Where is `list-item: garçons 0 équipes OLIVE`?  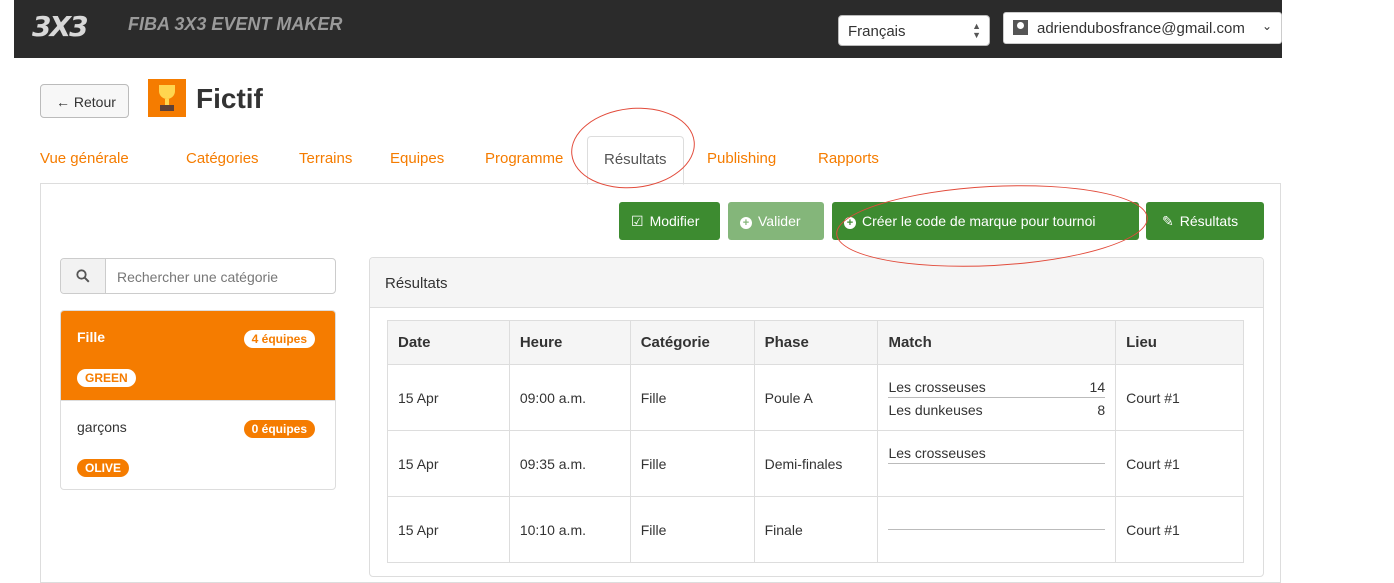
list-item: garçons 0 équipes OLIVE is located at coordinates (198, 444).